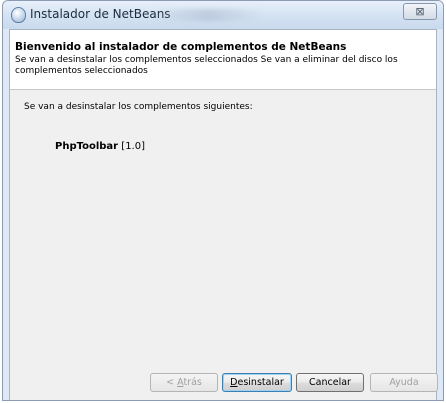 The height and width of the screenshot is (403, 446). I want to click on close-icon: ⊠, so click(420, 11).